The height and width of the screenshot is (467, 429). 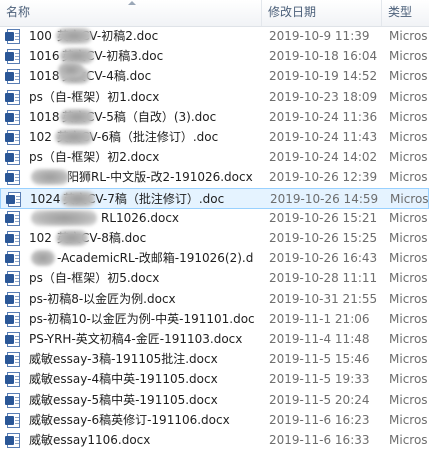 What do you see at coordinates (214, 218) in the screenshot?
I see `file-row: RL1026.docx 2019-10-26 15:21 Micros` at bounding box center [214, 218].